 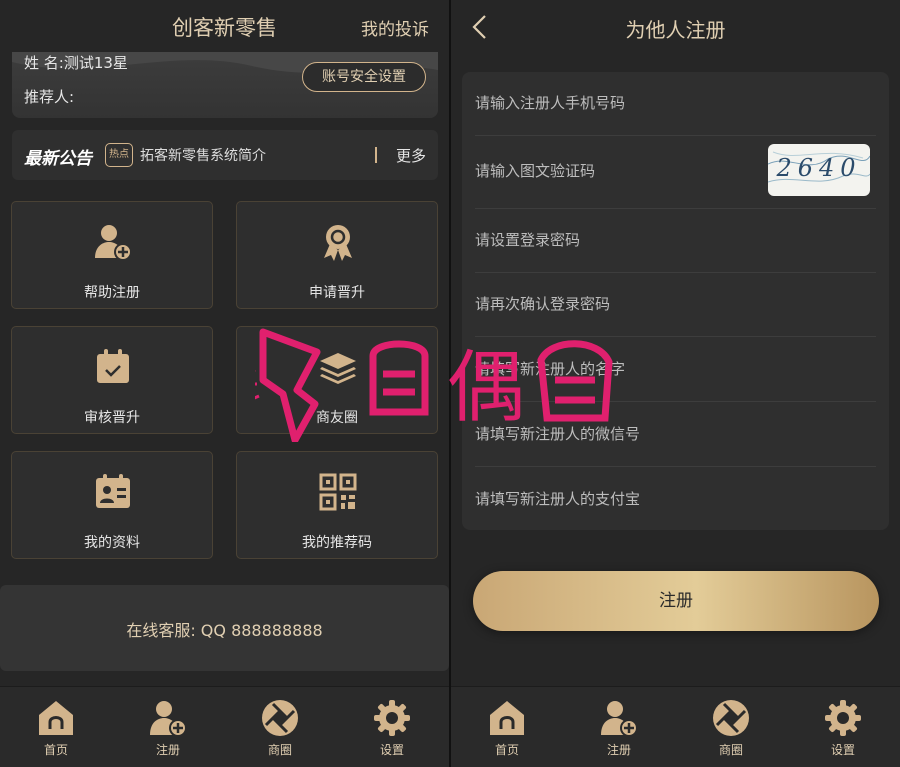 What do you see at coordinates (225, 85) in the screenshot?
I see `user-card: 姓 名:测试13星 推荐人: 账号安全设置` at bounding box center [225, 85].